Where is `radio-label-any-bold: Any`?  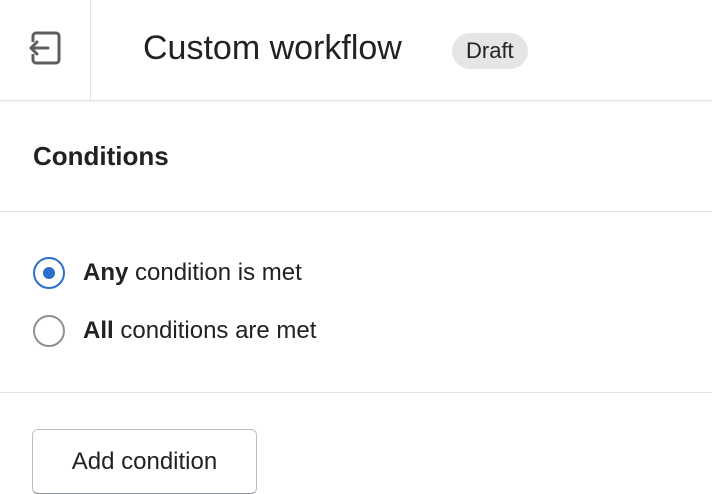 radio-label-any-bold: Any is located at coordinates (106, 272).